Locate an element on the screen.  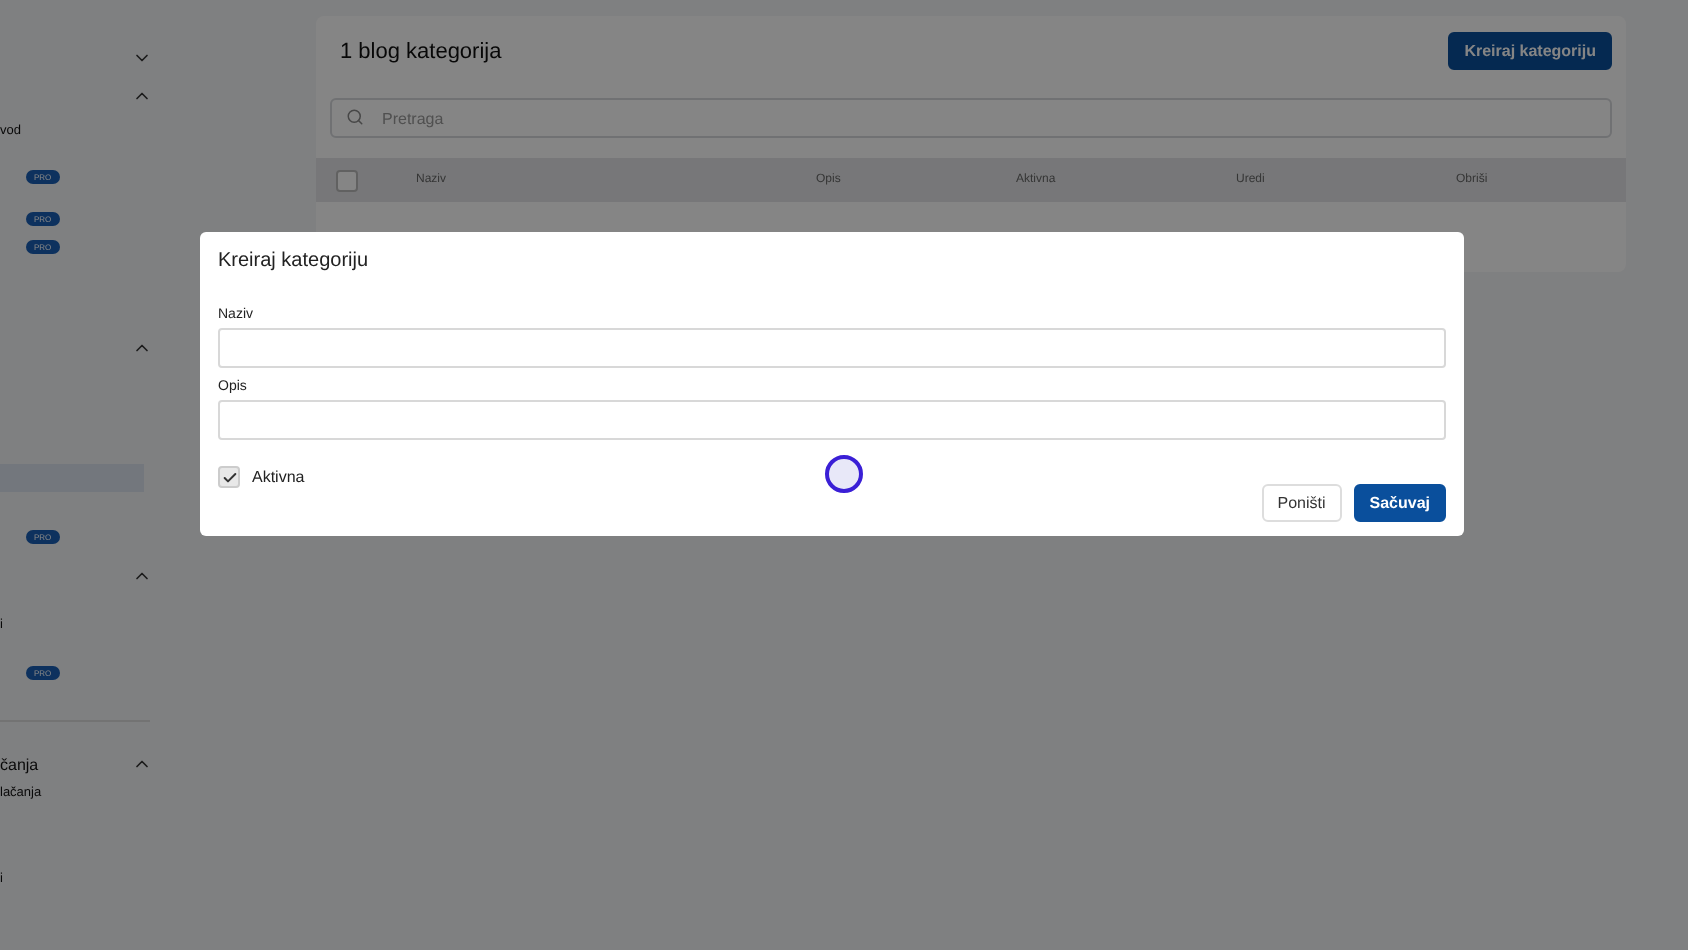
dialog-title: Kreiraj kategoriju is located at coordinates (294, 261).